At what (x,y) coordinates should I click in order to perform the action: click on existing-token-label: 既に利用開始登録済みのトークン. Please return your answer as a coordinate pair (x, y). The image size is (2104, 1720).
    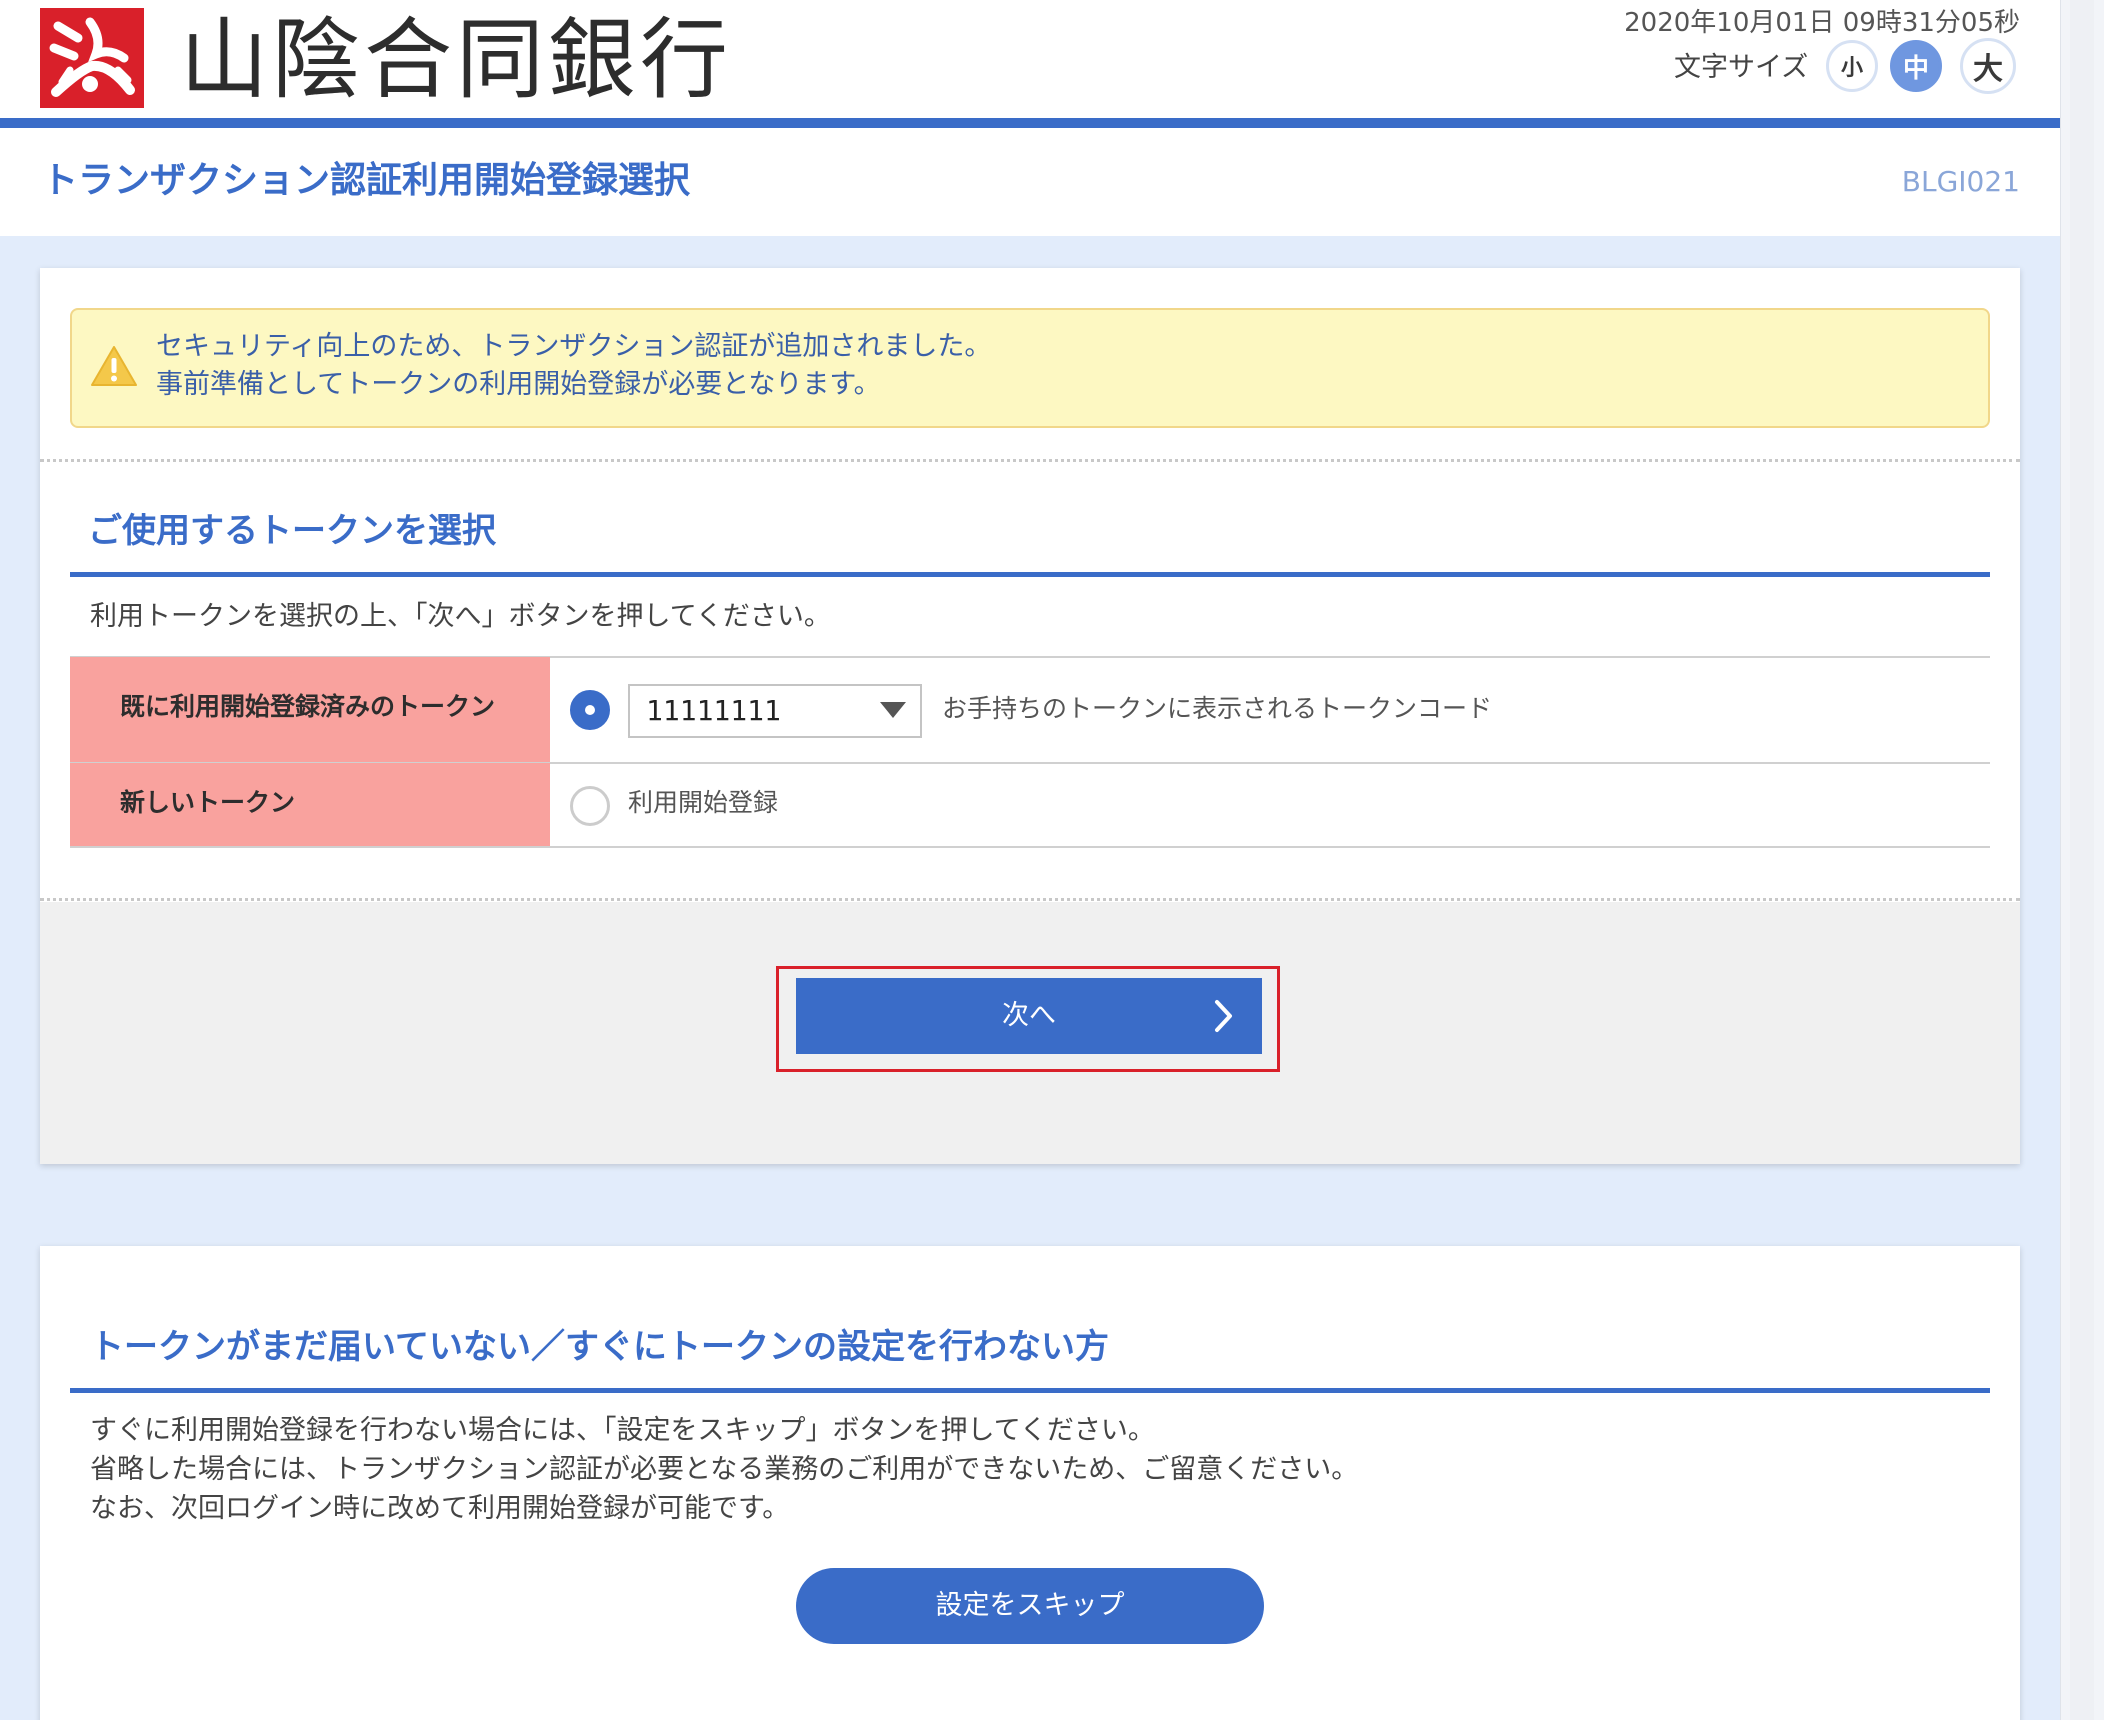
    Looking at the image, I should click on (308, 706).